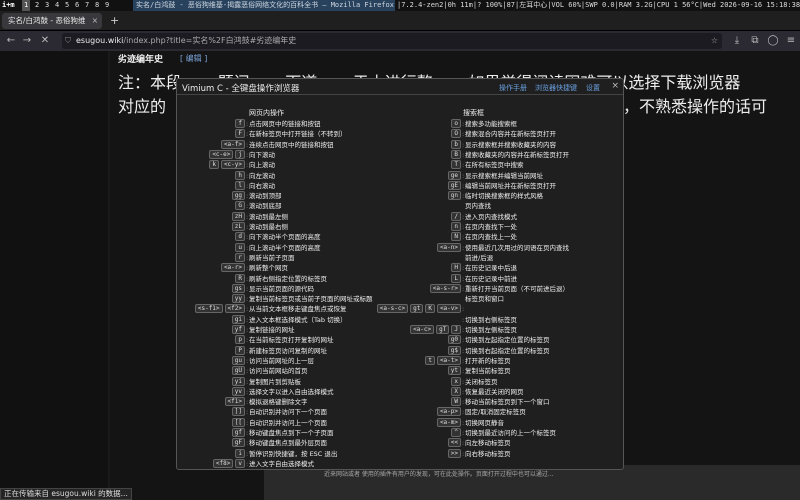  I want to click on shortcut-keys: b, so click(455, 144).